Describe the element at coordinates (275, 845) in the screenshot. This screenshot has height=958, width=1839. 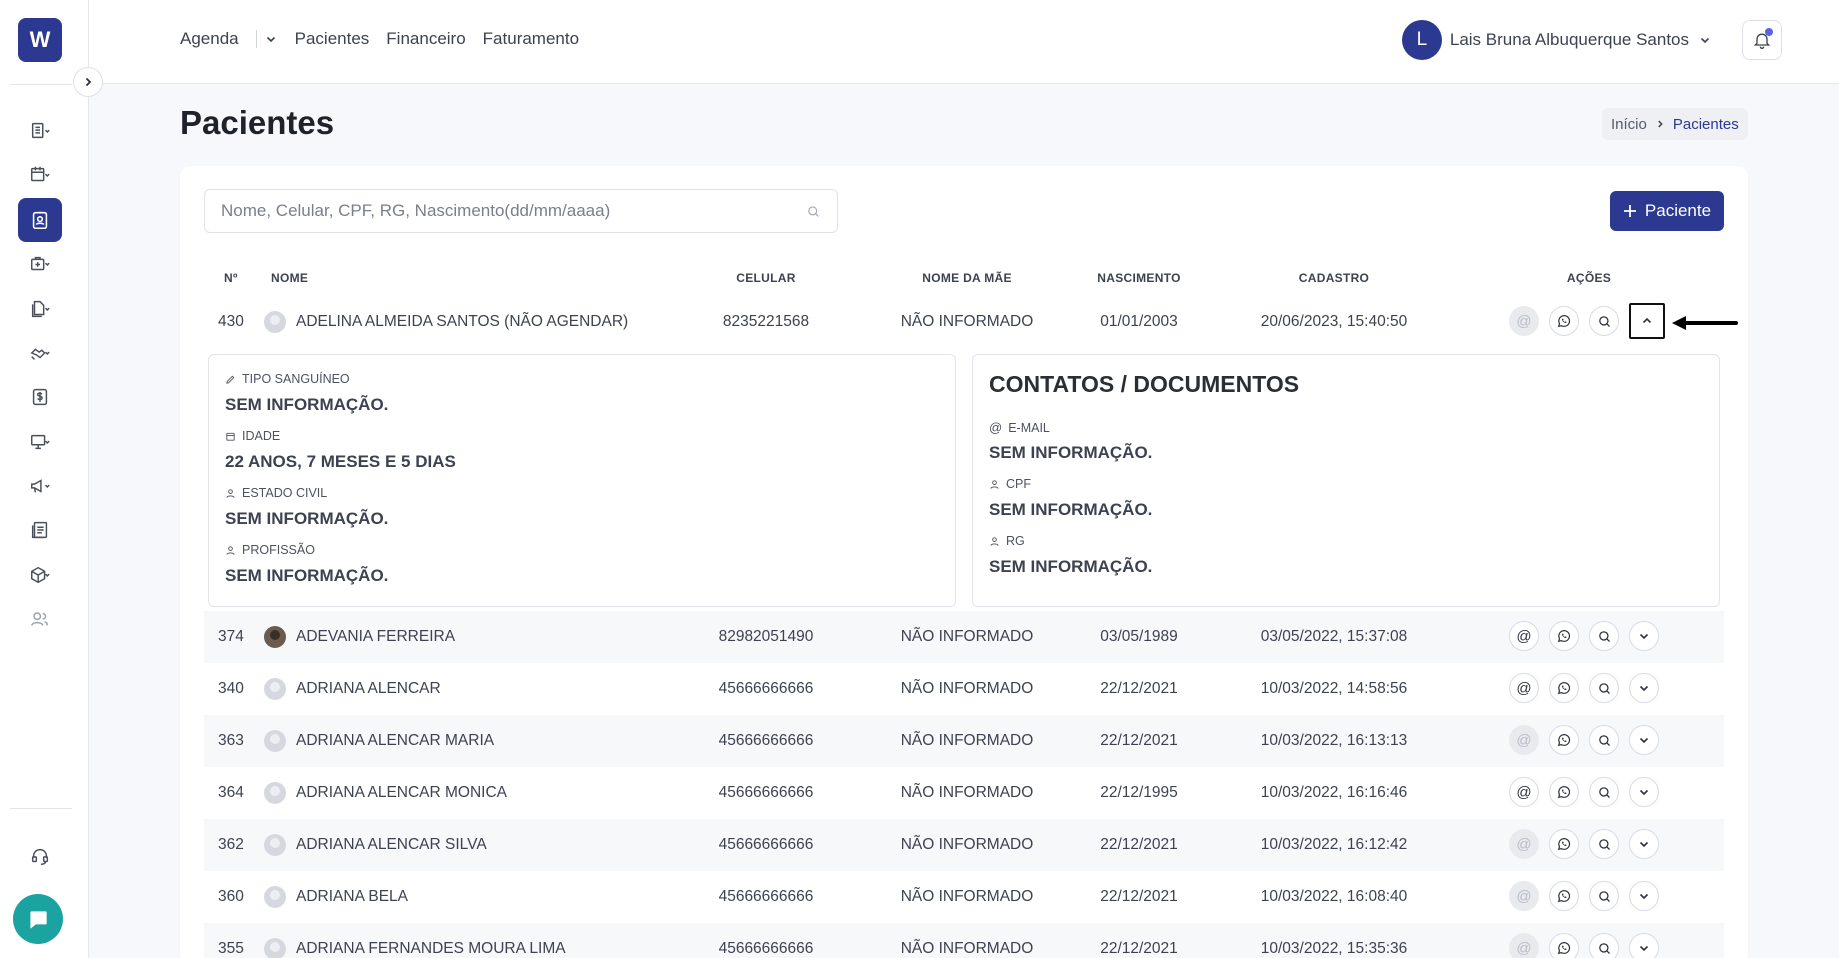
I see `patient-avatar` at that location.